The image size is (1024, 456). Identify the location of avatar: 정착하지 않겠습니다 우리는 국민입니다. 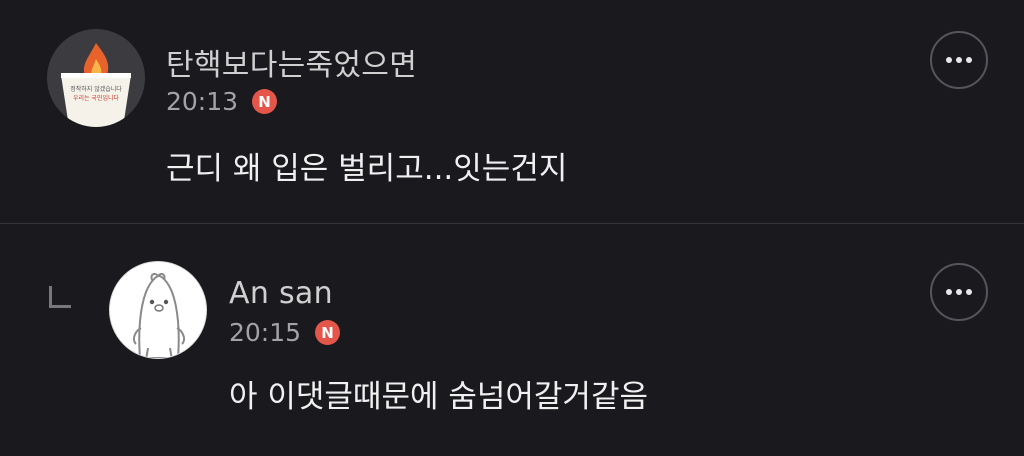
(96, 78).